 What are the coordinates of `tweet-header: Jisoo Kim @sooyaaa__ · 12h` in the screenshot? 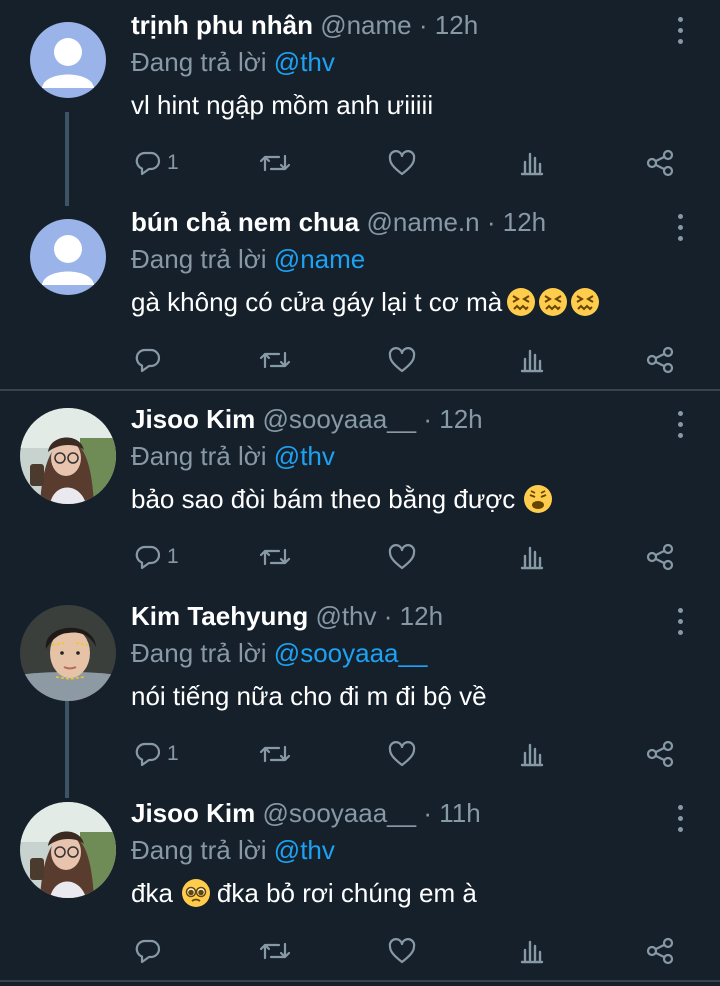 It's located at (307, 419).